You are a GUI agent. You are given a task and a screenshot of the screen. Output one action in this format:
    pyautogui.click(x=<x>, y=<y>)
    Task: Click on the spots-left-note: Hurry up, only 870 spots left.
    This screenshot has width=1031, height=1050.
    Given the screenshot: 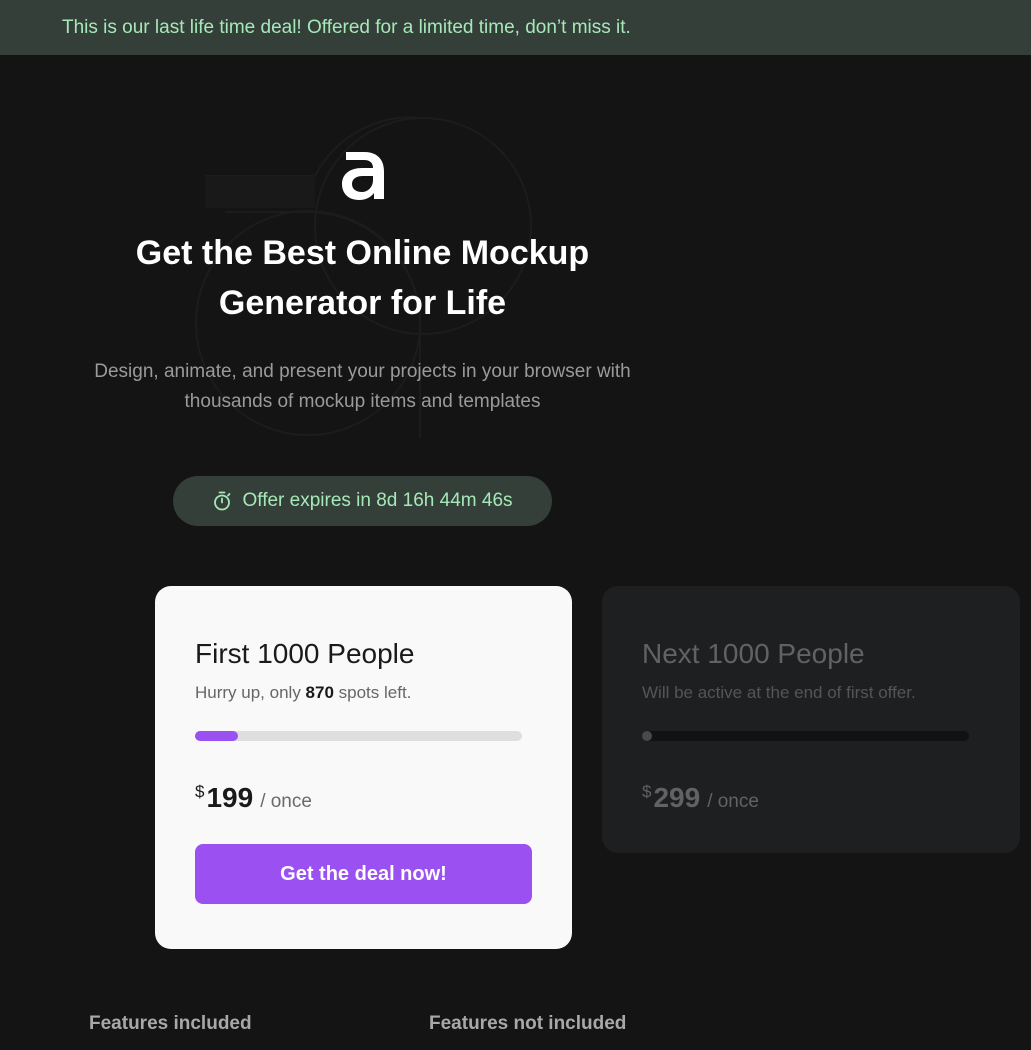 What is the action you would take?
    pyautogui.click(x=303, y=693)
    